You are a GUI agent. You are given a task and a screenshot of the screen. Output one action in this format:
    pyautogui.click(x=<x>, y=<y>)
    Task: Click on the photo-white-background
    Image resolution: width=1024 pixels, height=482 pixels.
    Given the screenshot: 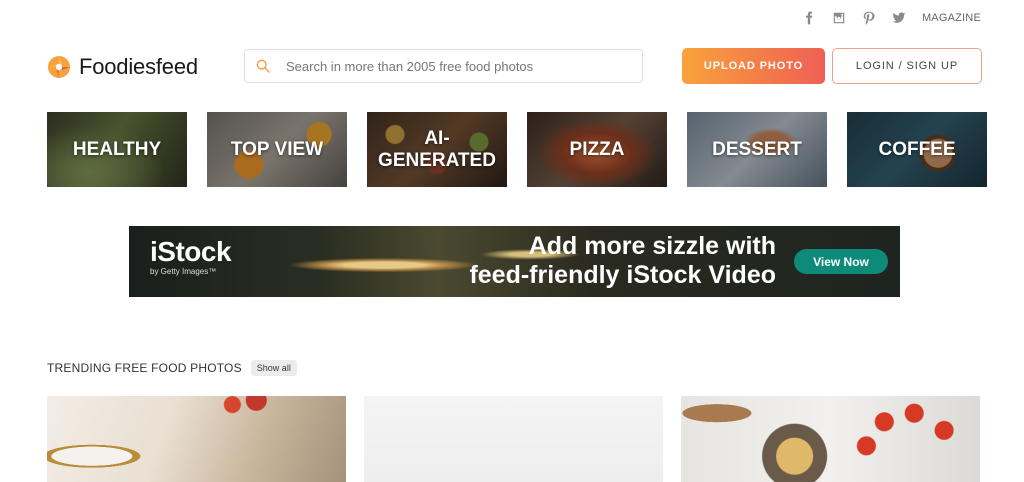 What is the action you would take?
    pyautogui.click(x=513, y=439)
    